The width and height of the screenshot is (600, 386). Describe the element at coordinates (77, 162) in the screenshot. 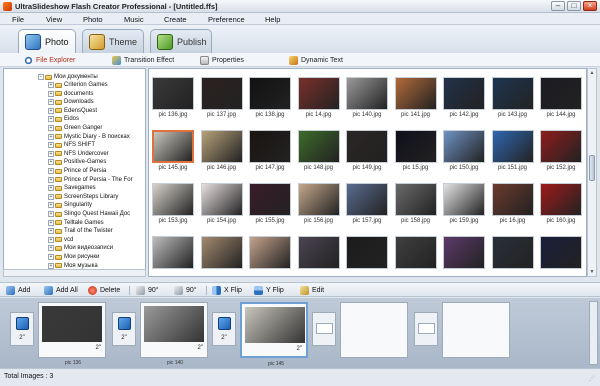

I see `tree-item: + Positive-Games` at that location.